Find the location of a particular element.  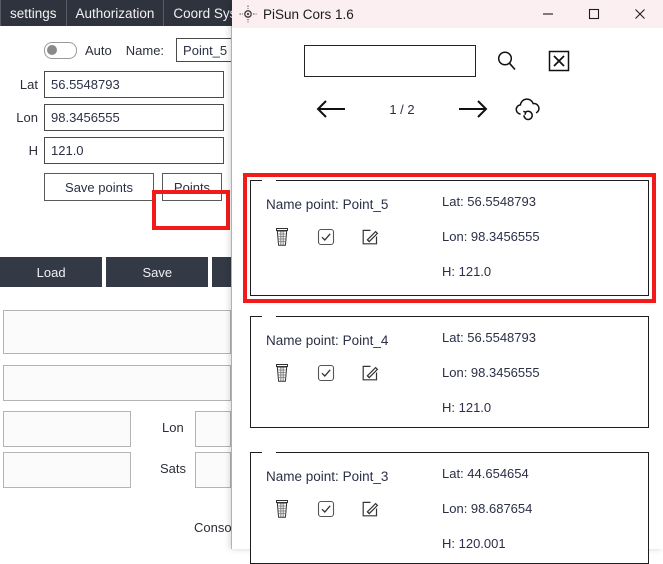

point-name-label: Name point: Point_3 is located at coordinates (327, 476).